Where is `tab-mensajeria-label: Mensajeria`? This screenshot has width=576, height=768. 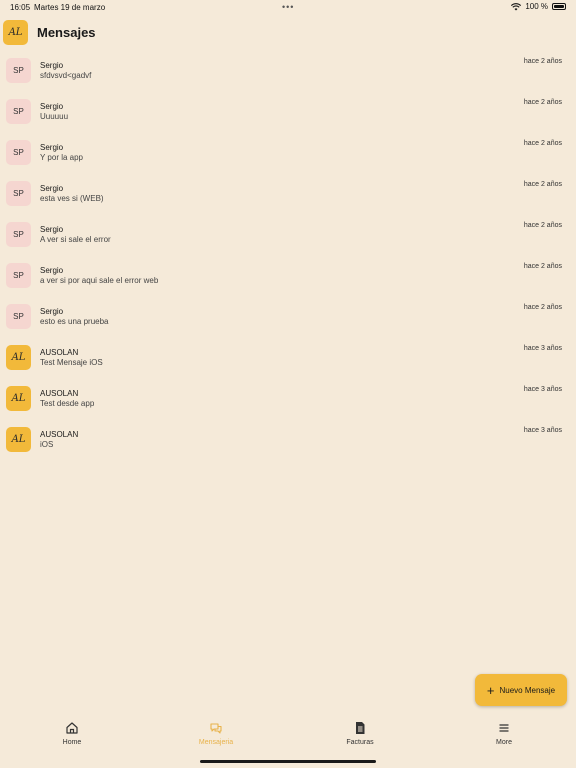
tab-mensajeria-label: Mensajeria is located at coordinates (216, 742).